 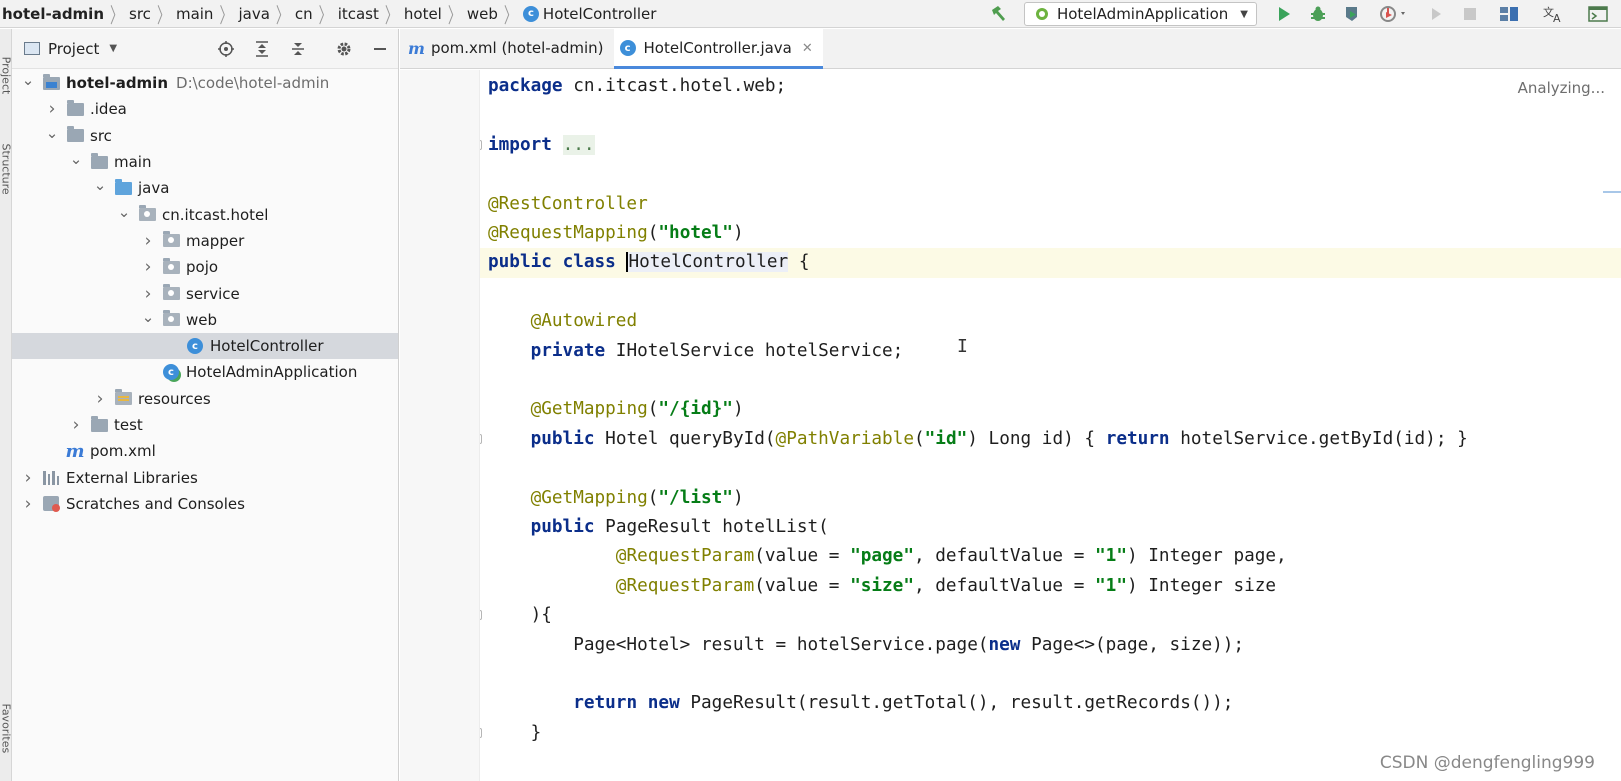 I want to click on translate-icon: 文A, so click(x=1553, y=14).